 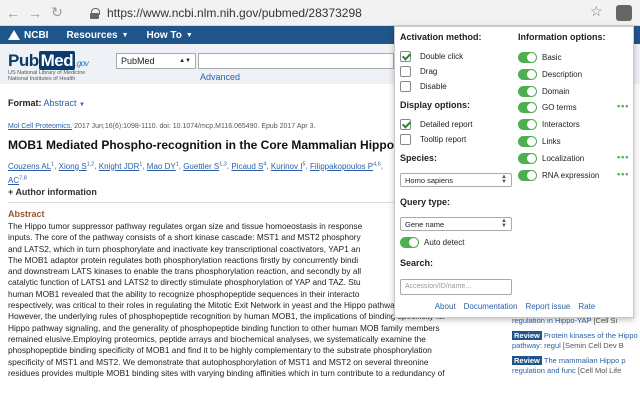 I want to click on author-link: Mao DY1, so click(x=163, y=166).